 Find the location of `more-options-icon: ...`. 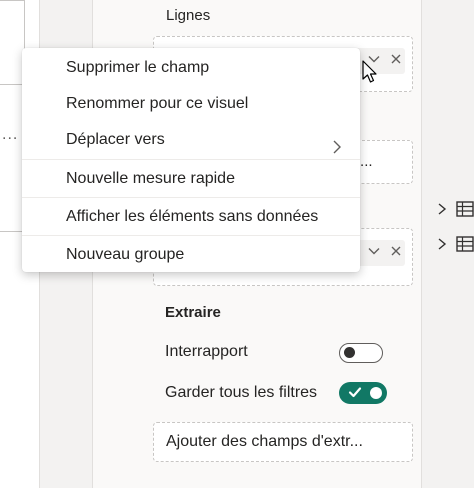

more-options-icon: ... is located at coordinates (10, 135).